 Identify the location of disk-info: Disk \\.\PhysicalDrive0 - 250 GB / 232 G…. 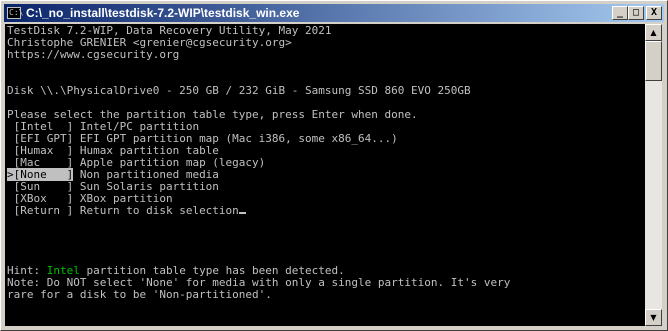
(239, 90).